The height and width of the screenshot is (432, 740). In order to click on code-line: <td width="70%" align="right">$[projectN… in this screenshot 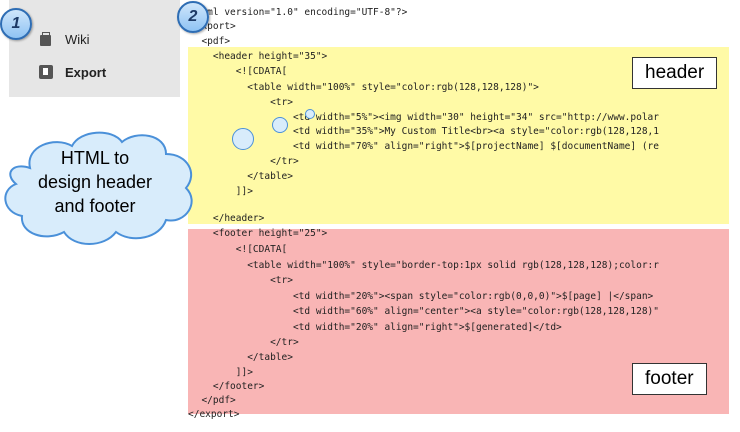, I will do `click(424, 146)`.